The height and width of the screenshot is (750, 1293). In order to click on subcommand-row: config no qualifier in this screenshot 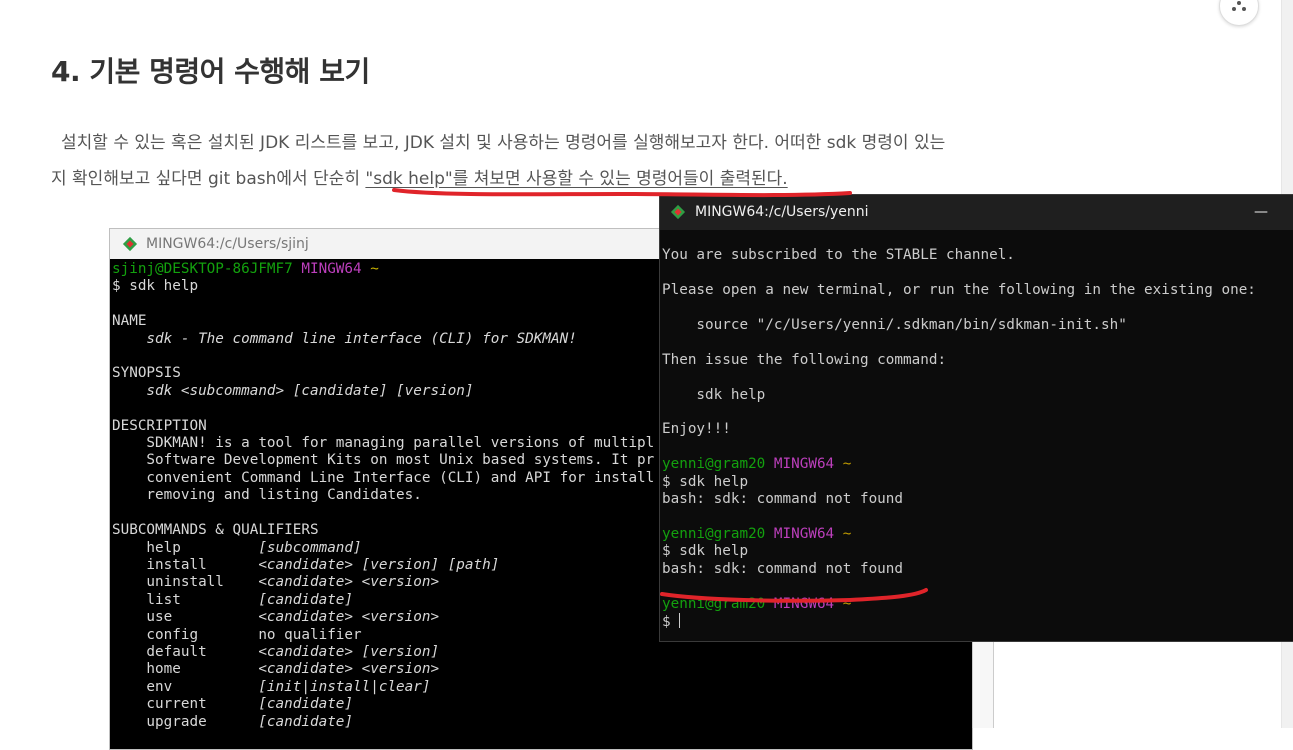, I will do `click(237, 634)`.